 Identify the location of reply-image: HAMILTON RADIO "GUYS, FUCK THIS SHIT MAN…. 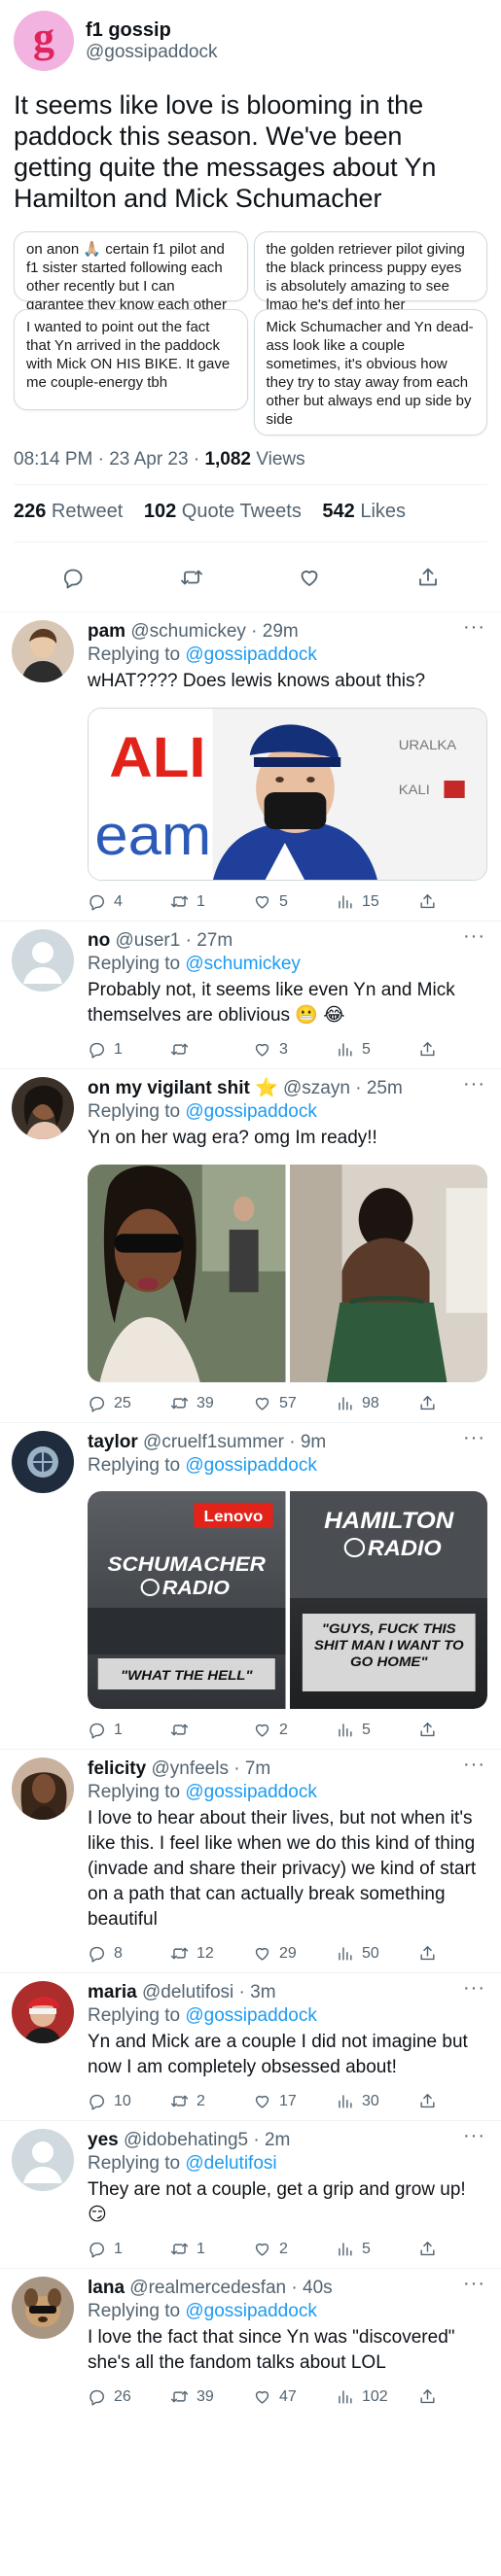
(388, 1600).